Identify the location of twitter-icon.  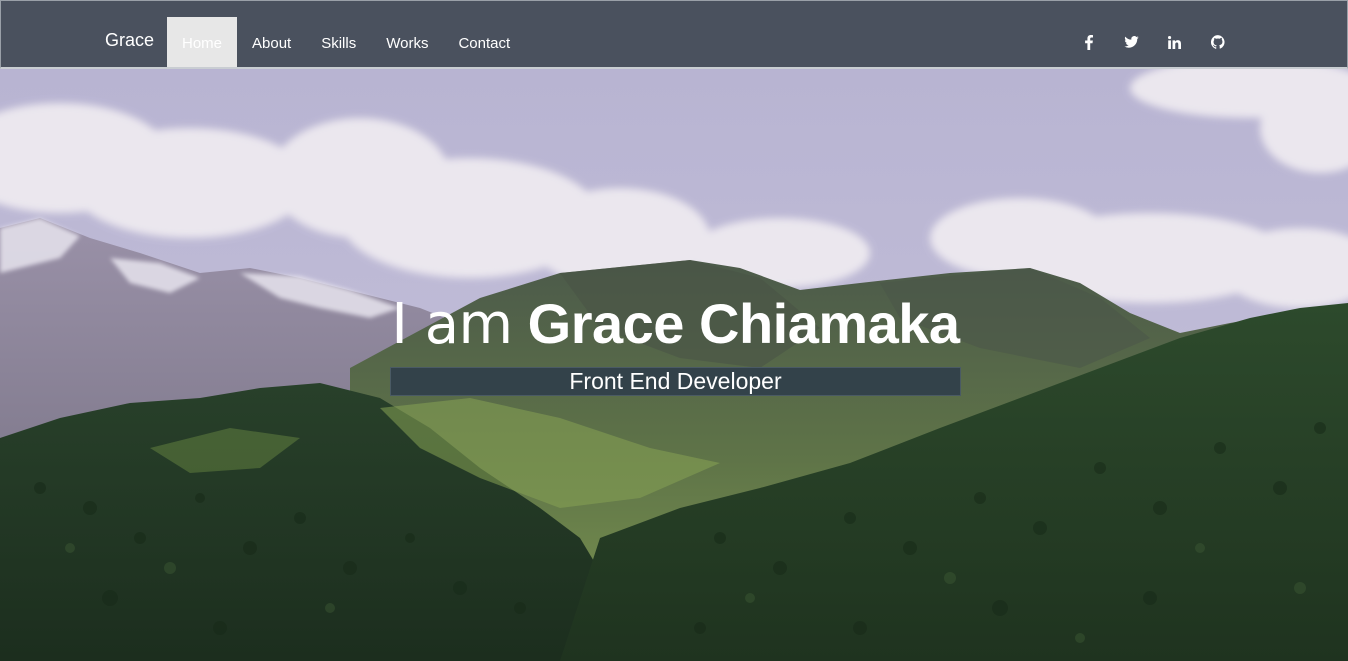
(1131, 42).